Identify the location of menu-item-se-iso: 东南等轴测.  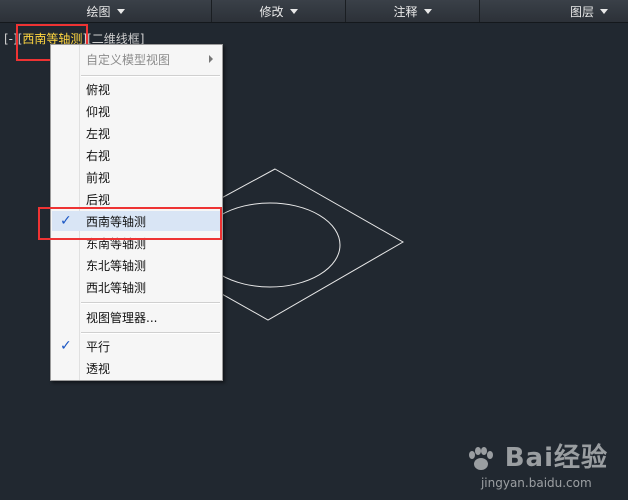
(136, 243).